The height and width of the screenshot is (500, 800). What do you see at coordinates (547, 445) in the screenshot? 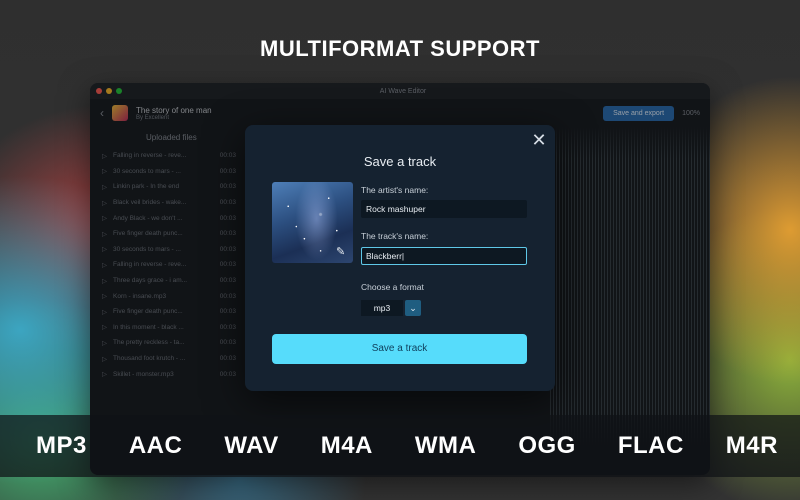
I see `format-item: OGG` at bounding box center [547, 445].